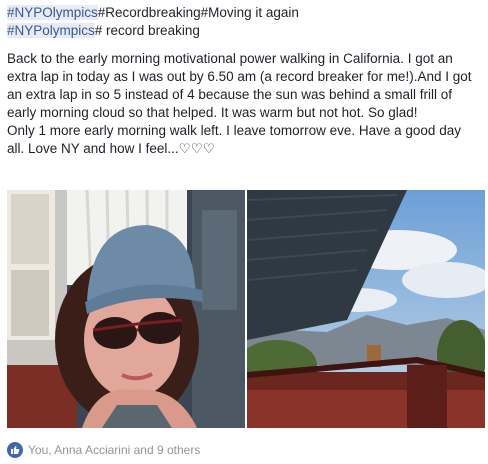 This screenshot has height=464, width=488. Describe the element at coordinates (15, 450) in the screenshot. I see `thumbs-up-icon` at that location.